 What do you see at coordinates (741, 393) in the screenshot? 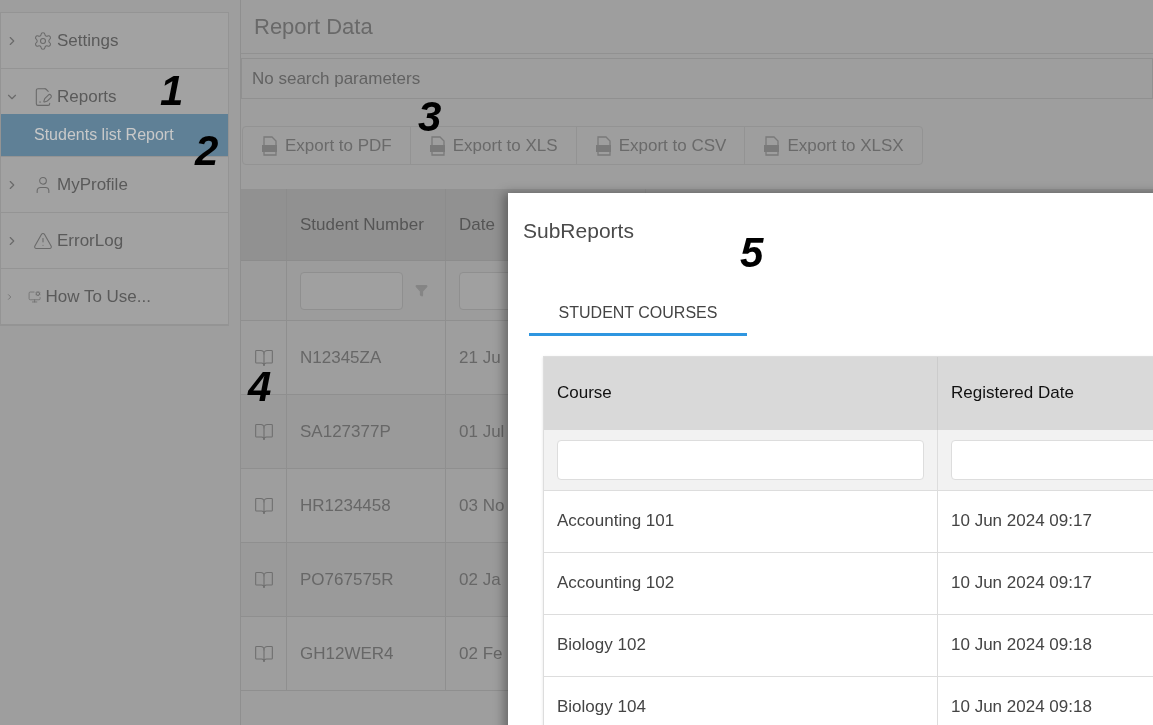
I see `column-header: Course` at bounding box center [741, 393].